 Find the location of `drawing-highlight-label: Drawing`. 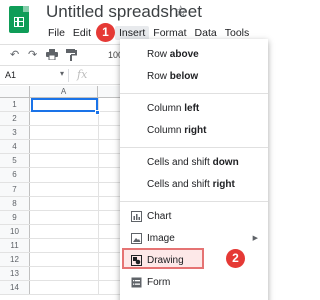

drawing-highlight-label: Drawing is located at coordinates (194, 261).